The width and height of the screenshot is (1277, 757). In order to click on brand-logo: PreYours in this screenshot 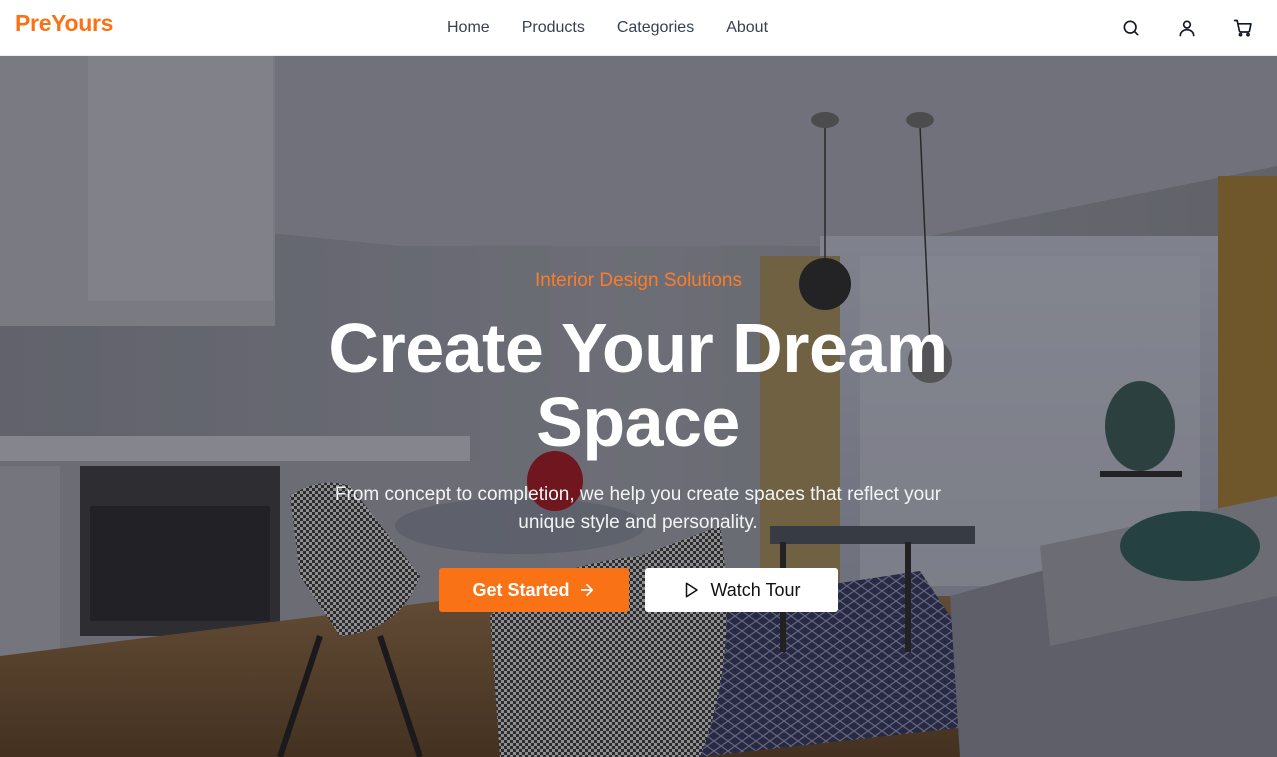, I will do `click(64, 23)`.